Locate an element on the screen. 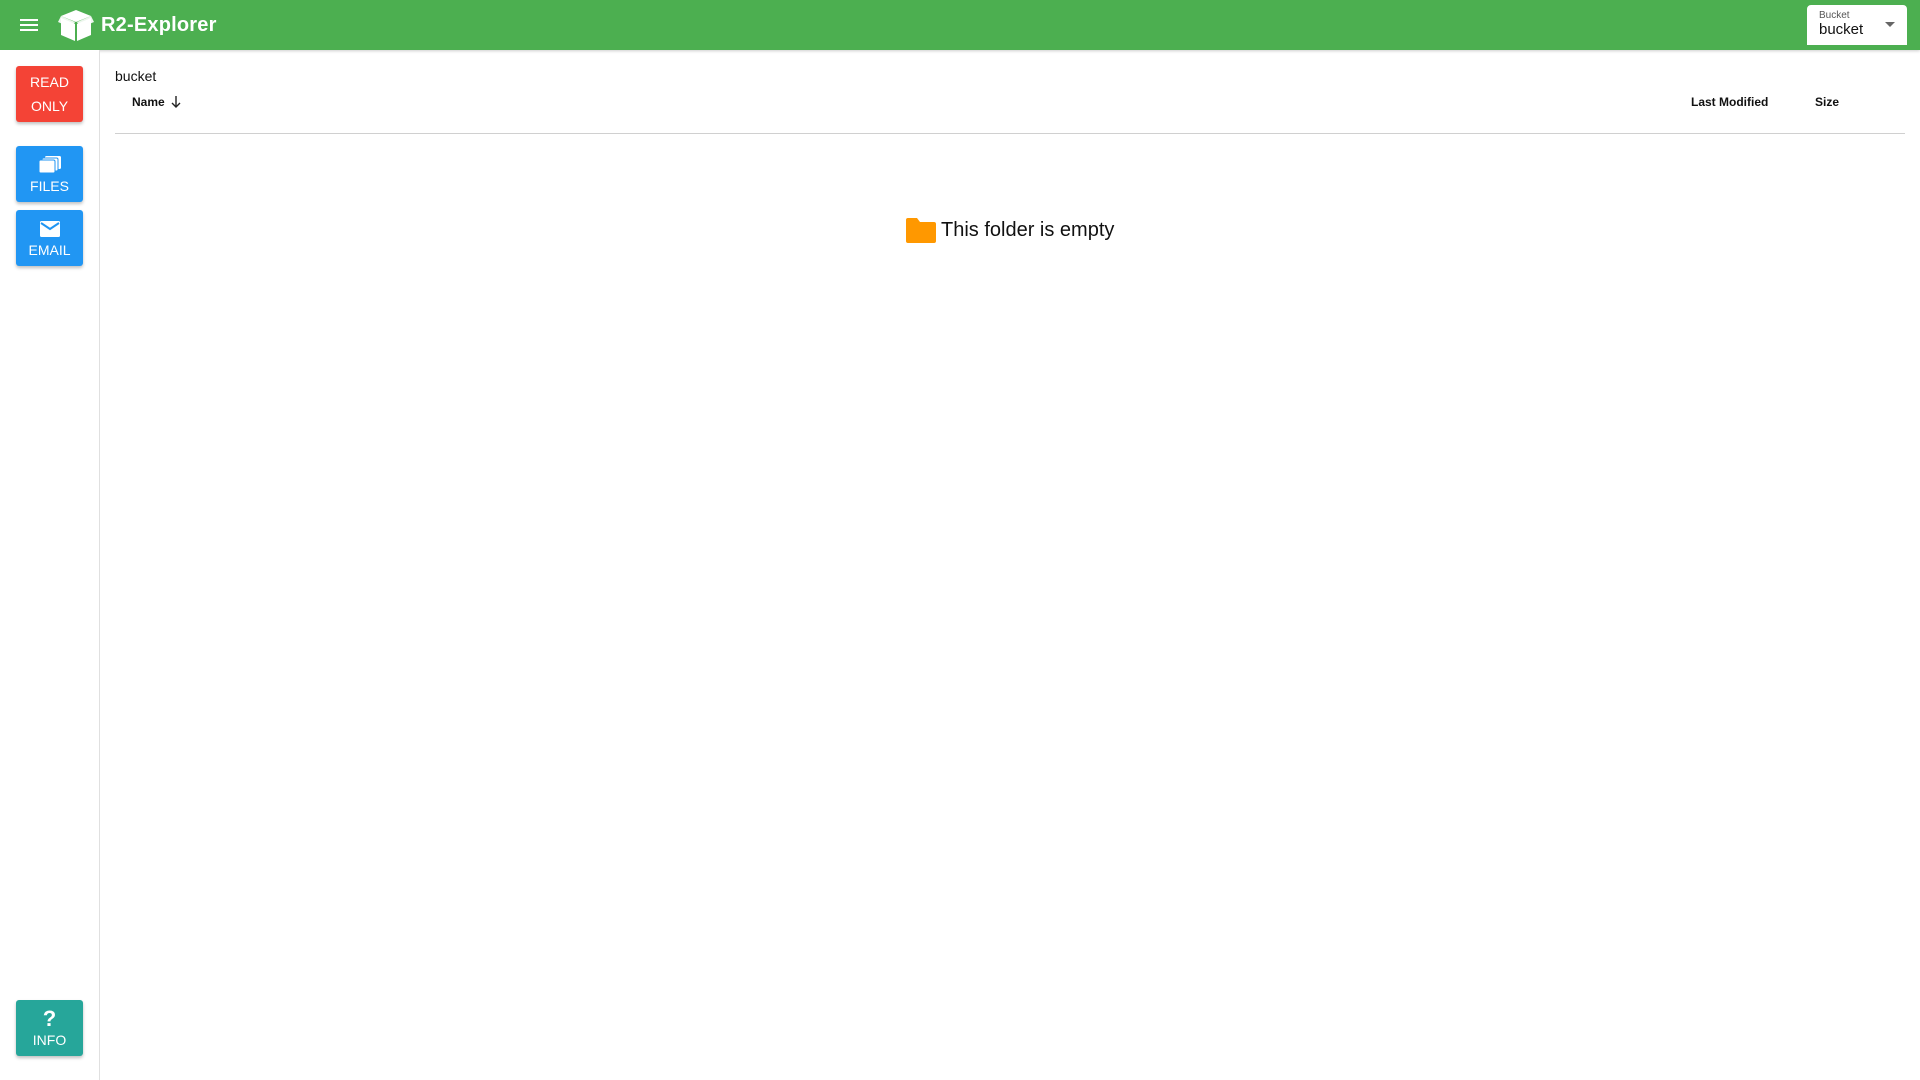 This screenshot has height=1080, width=1920. sidebar: READ ONLY FILES EMAIL ? INFO is located at coordinates (50, 565).